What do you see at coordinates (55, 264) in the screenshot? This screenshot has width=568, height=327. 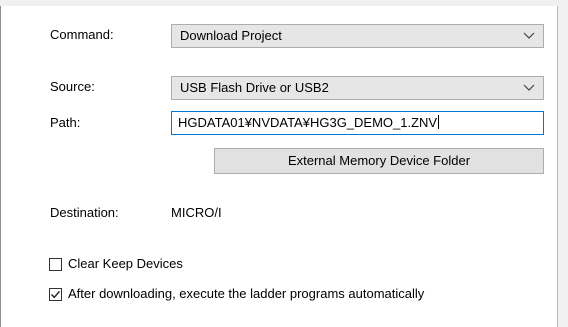 I see `clear-keep-devices-checkbox` at bounding box center [55, 264].